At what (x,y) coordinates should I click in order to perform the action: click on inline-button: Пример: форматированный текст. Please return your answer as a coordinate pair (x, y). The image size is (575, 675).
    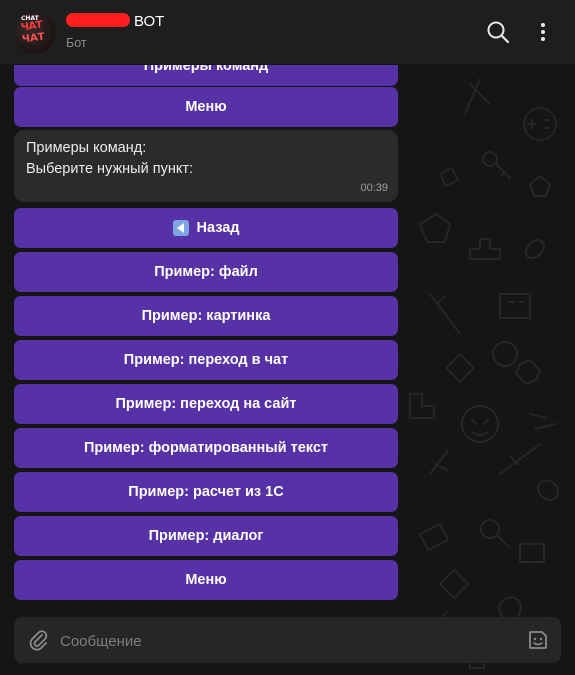
    Looking at the image, I should click on (206, 448).